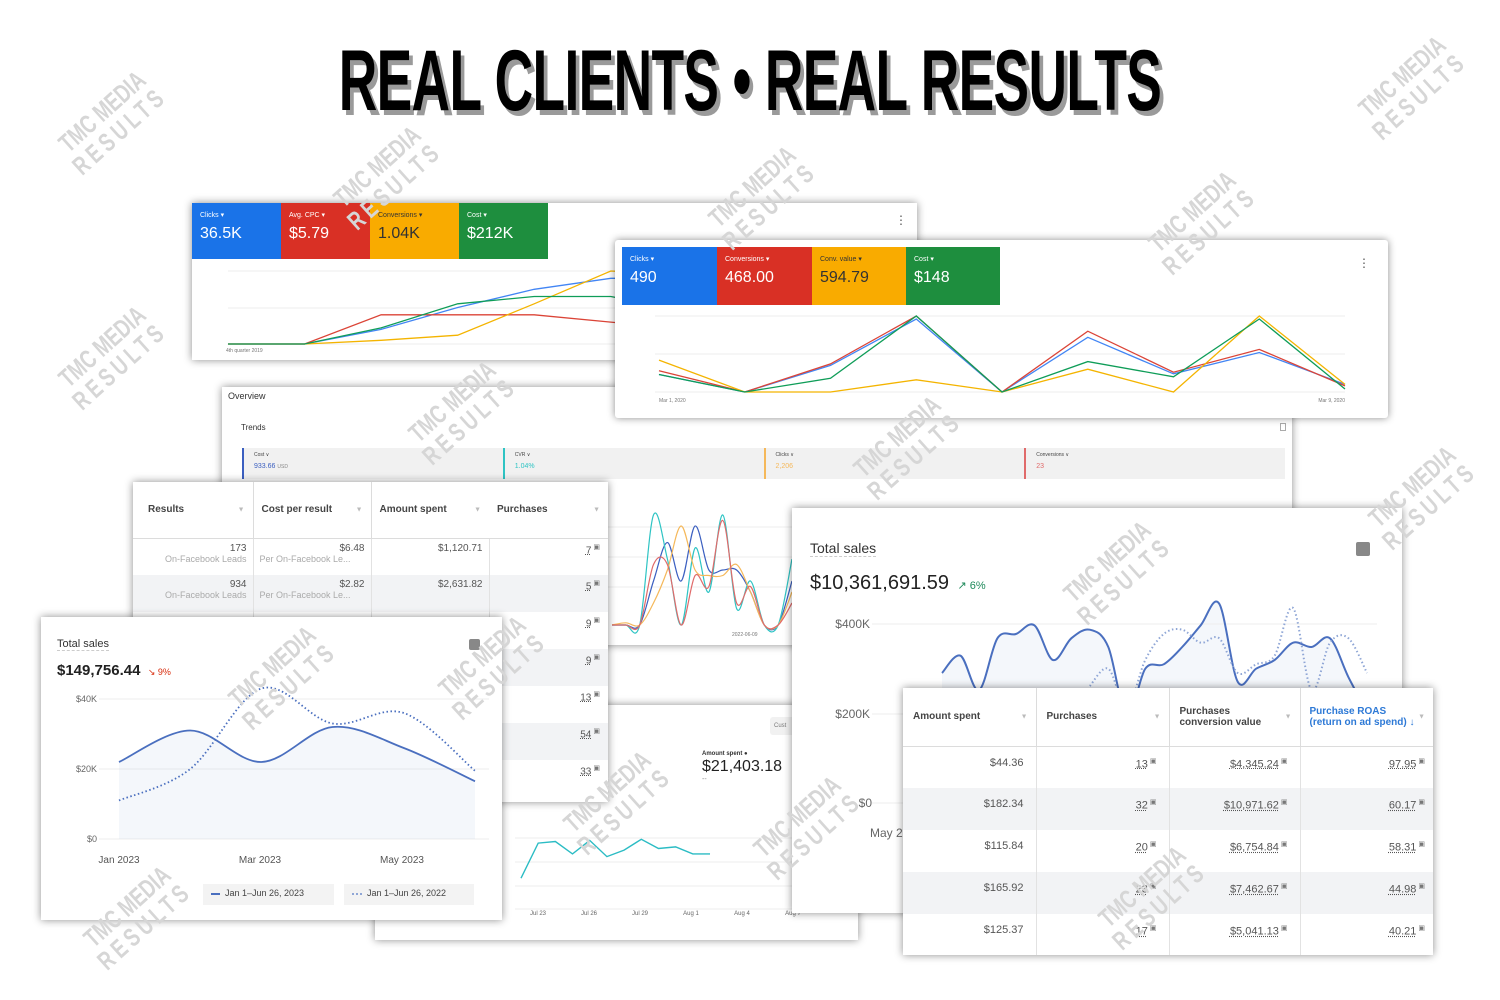 The height and width of the screenshot is (1000, 1500). Describe the element at coordinates (589, 586) in the screenshot. I see `cell-purchases: 5` at that location.